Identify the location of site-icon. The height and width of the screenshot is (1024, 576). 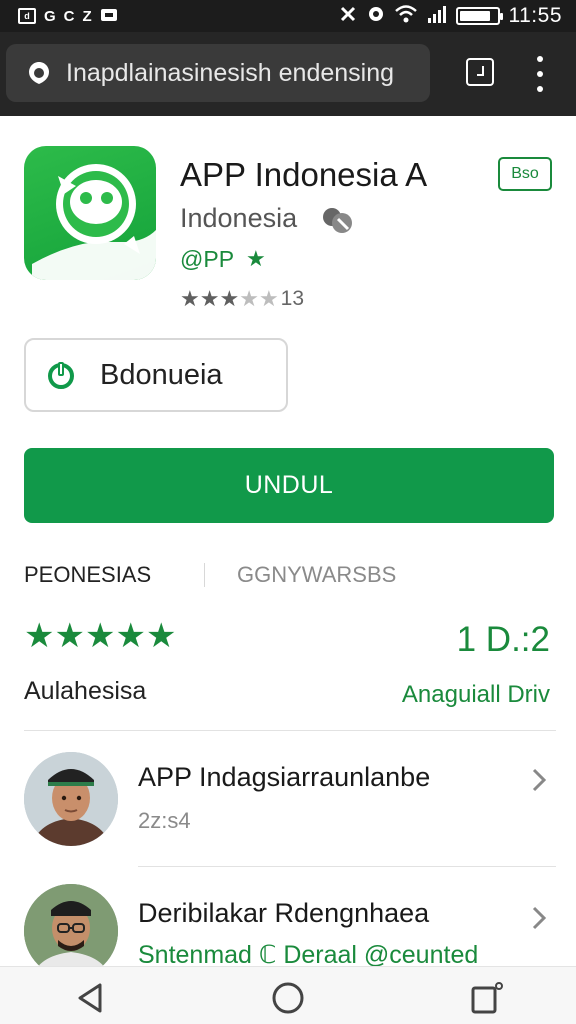
(39, 73).